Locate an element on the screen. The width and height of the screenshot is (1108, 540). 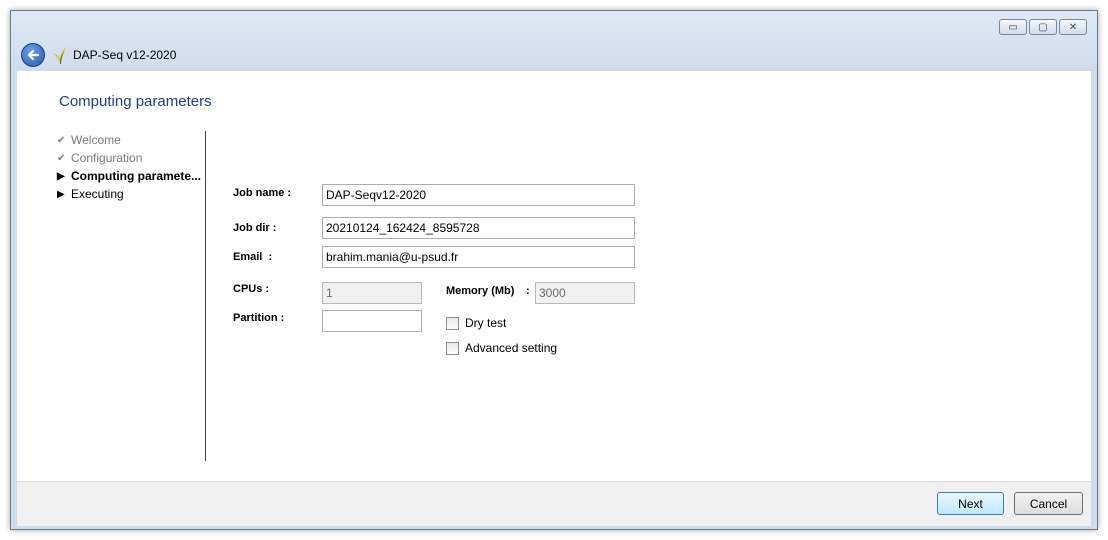
memory-input is located at coordinates (585, 293).